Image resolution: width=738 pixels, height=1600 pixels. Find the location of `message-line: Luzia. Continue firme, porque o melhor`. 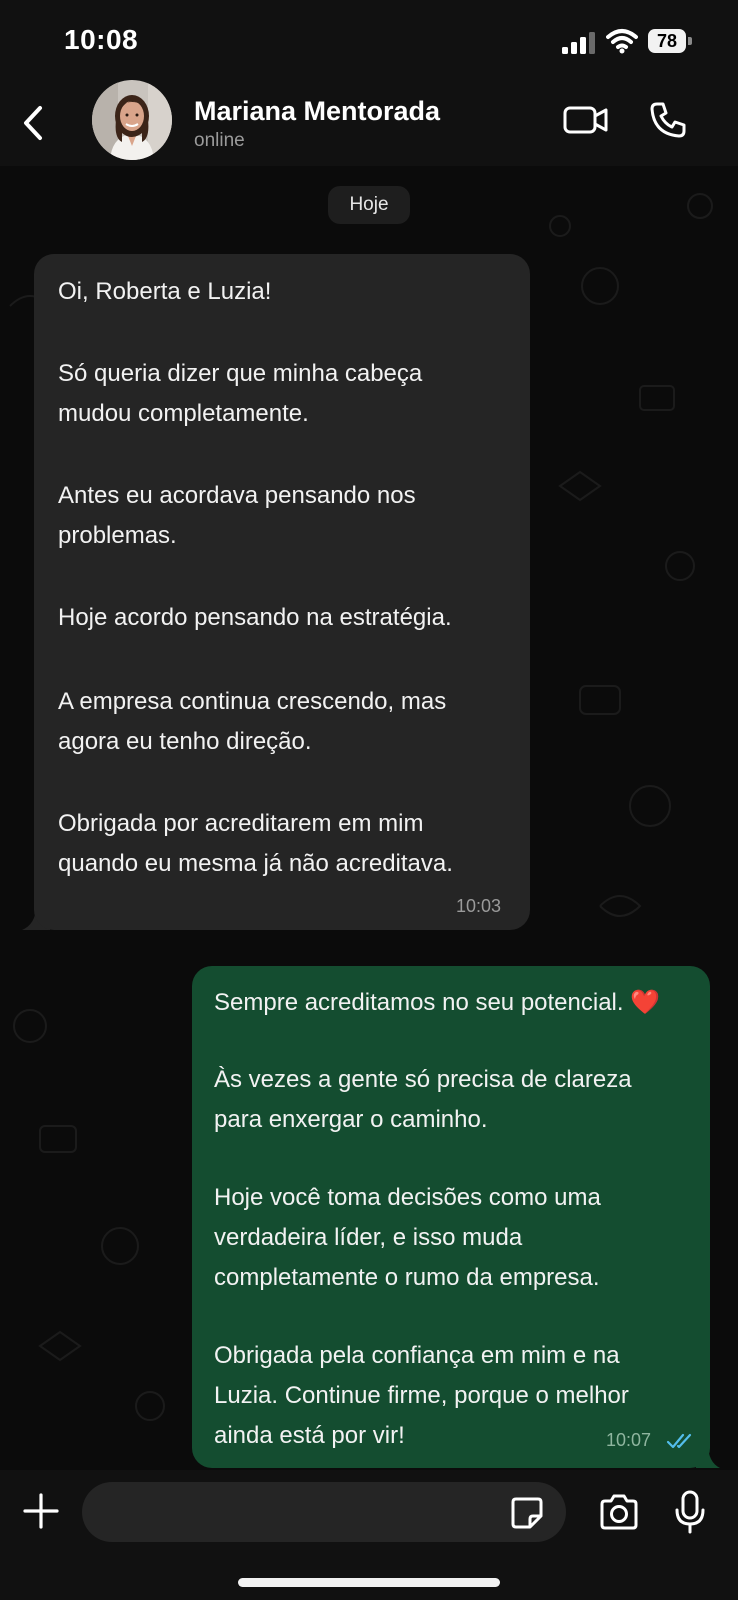

message-line: Luzia. Continue firme, porque o melhor is located at coordinates (421, 1395).